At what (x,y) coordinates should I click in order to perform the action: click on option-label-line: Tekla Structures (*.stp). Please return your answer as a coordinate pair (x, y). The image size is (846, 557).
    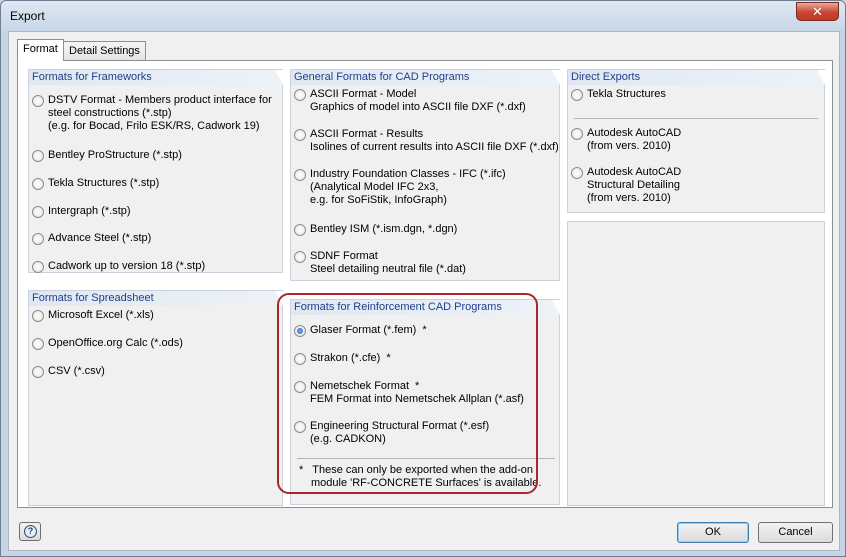
    Looking at the image, I should click on (104, 183).